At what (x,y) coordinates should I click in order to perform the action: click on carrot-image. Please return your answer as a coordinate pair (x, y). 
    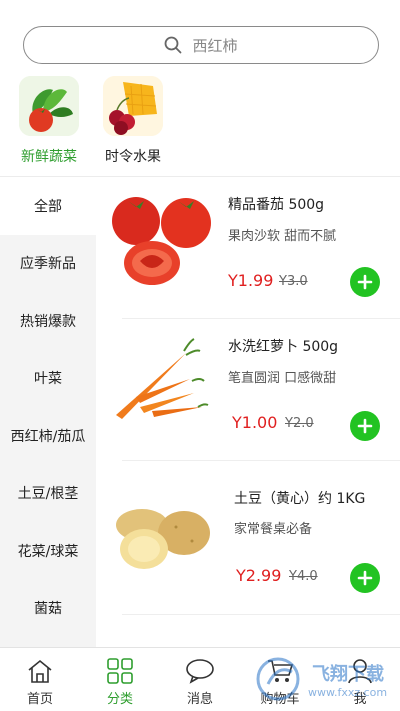
    Looking at the image, I should click on (161, 383).